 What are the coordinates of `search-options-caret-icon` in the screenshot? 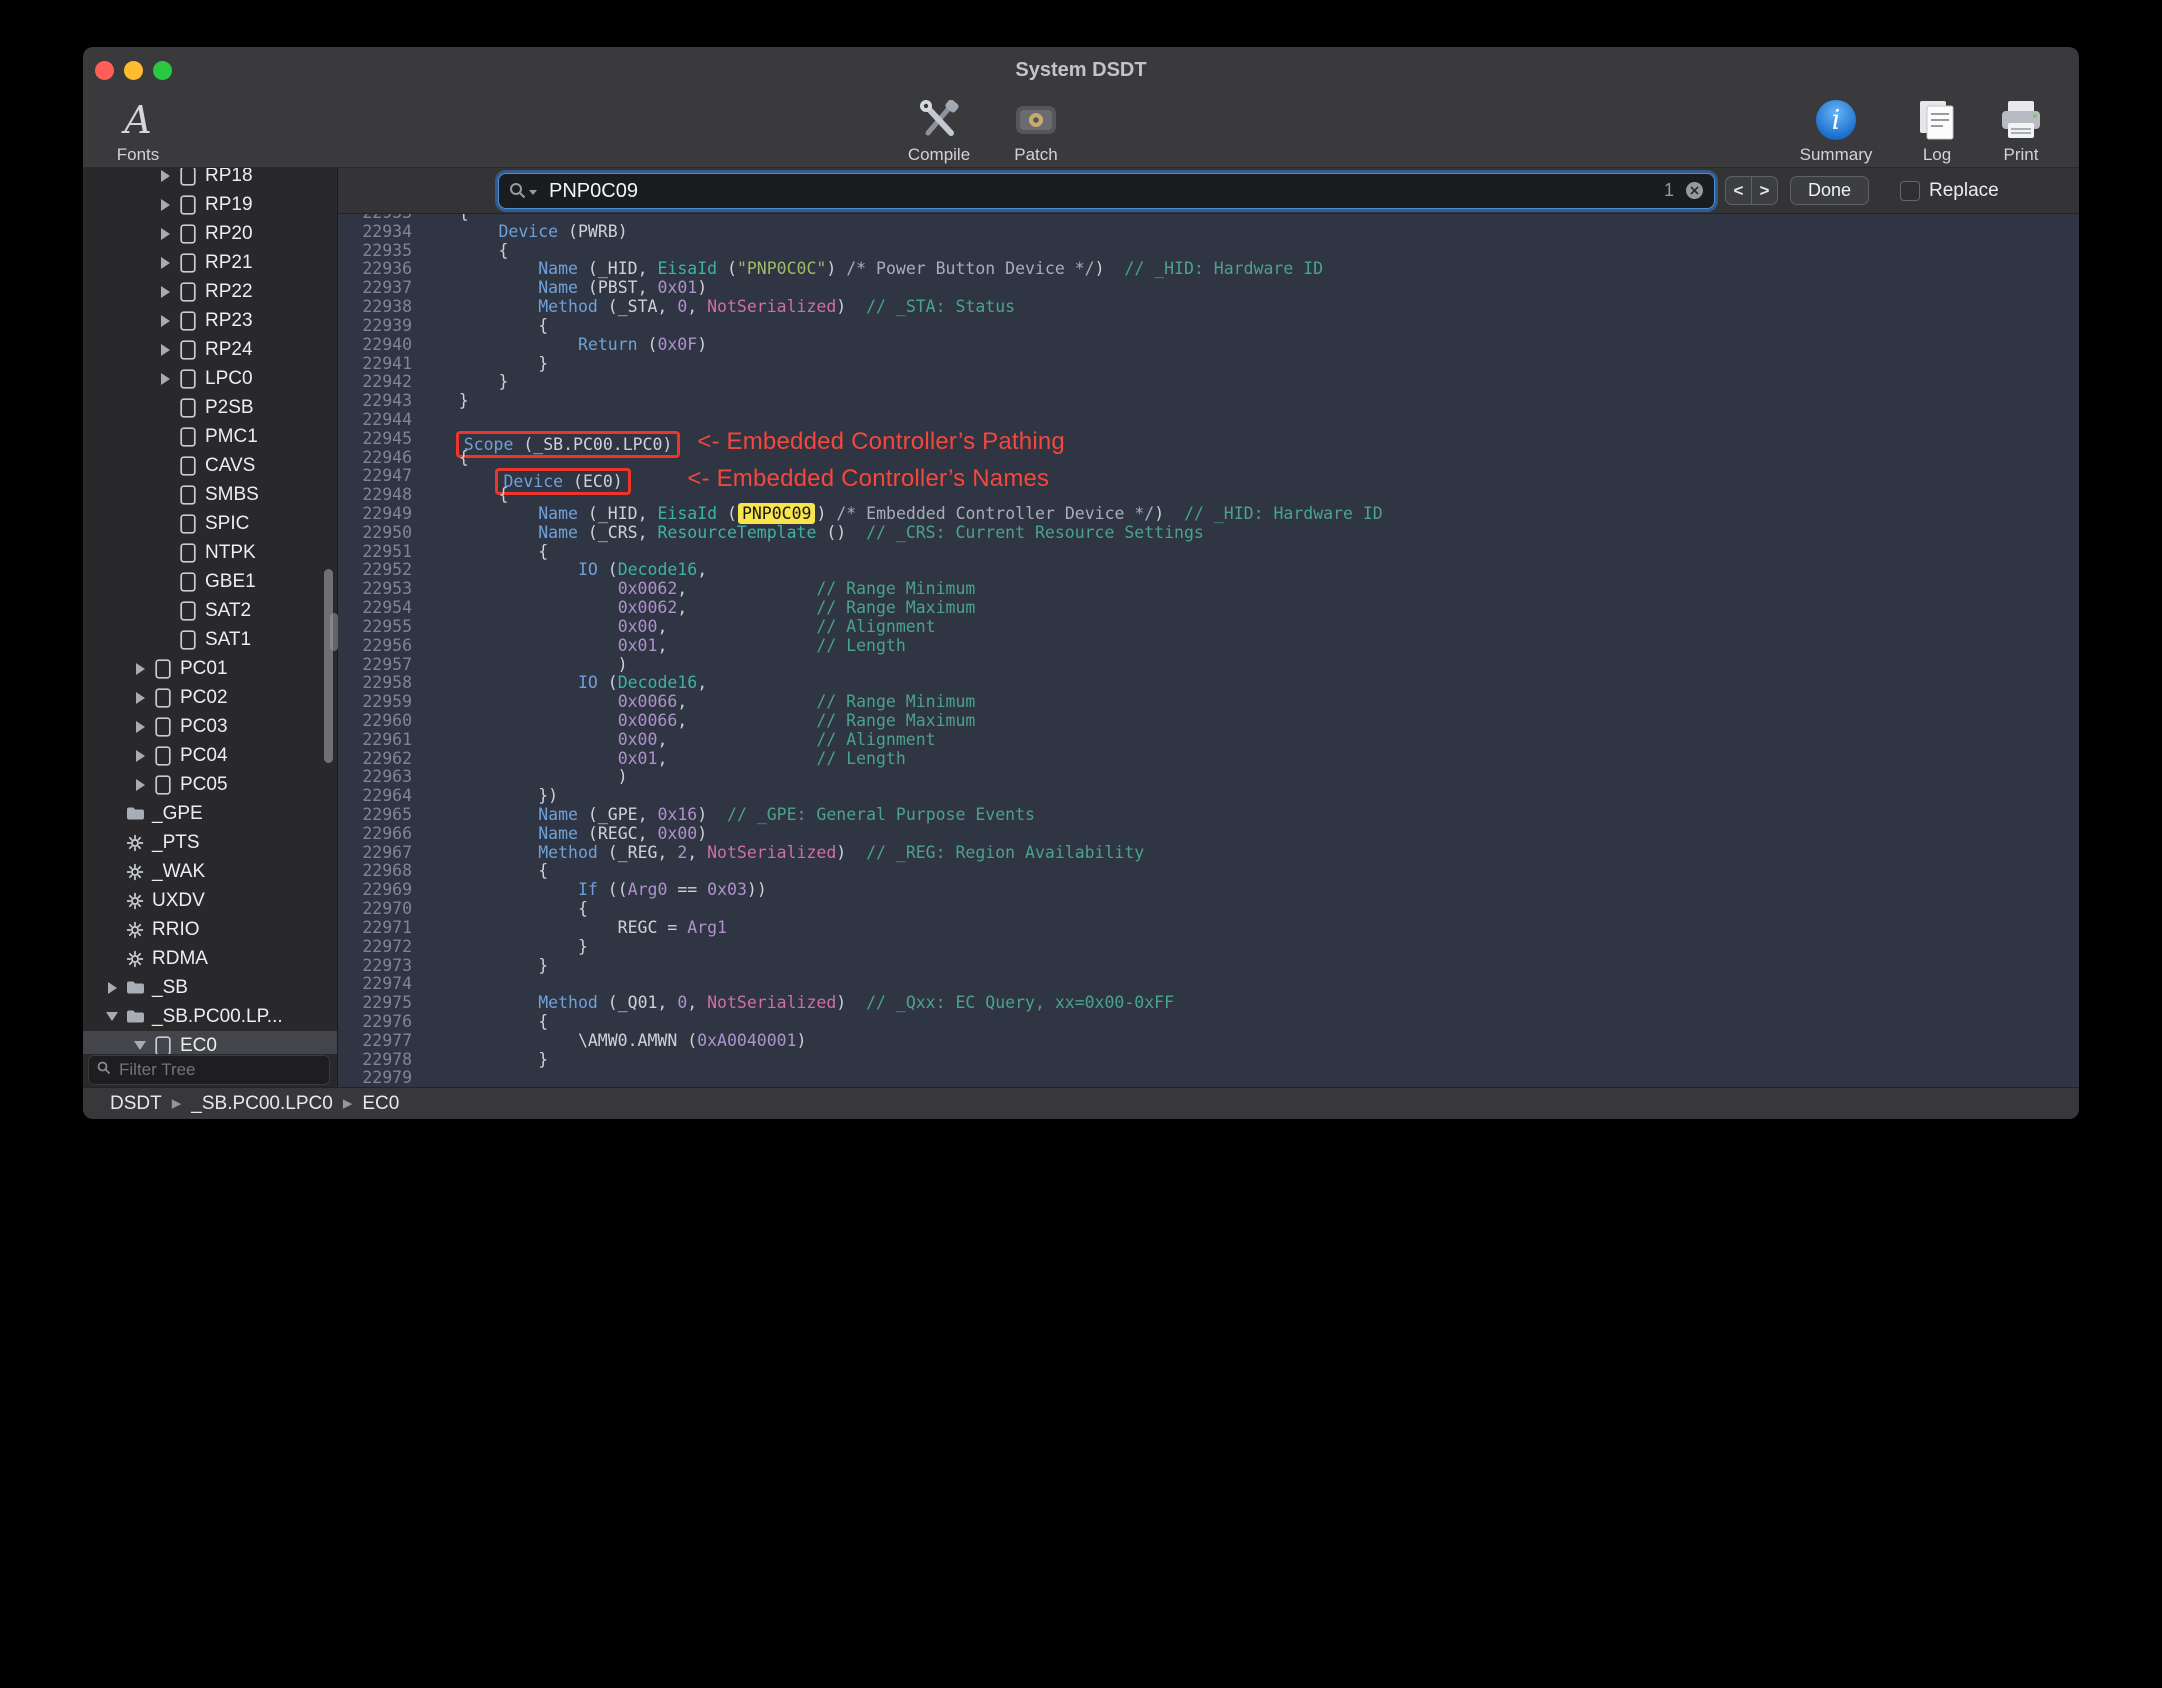 It's located at (533, 192).